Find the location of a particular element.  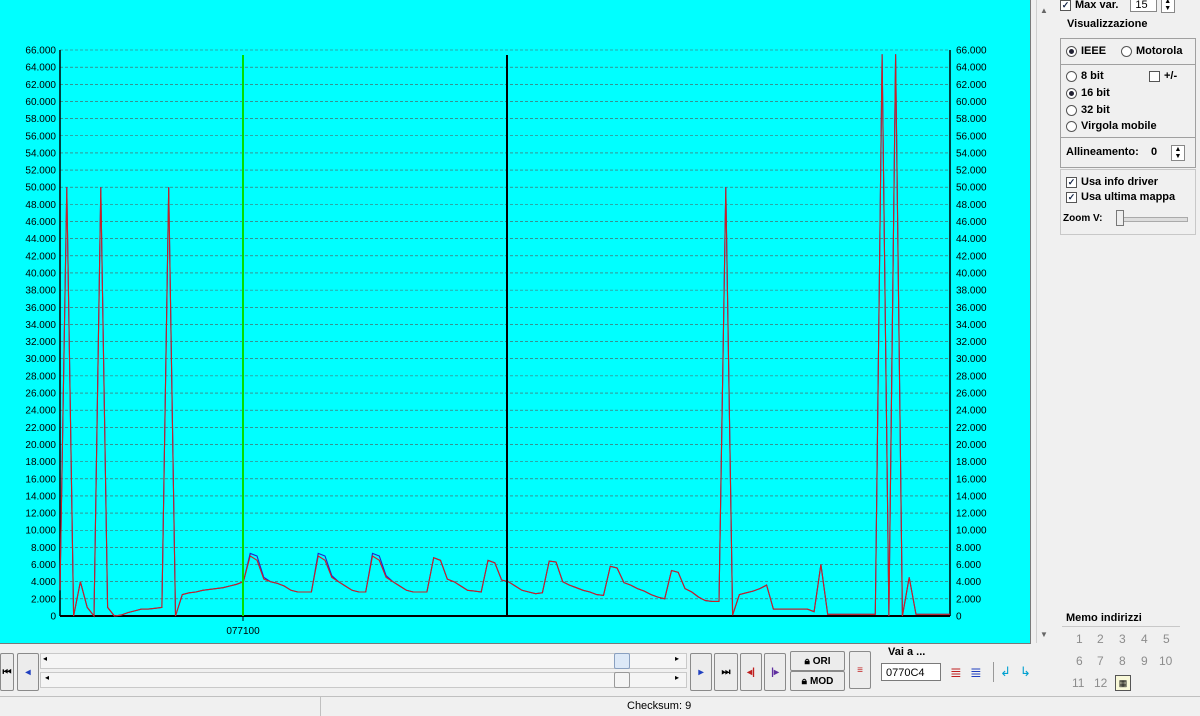

usa-ultima-mappa-option: ✓ Usa ultima mappa is located at coordinates (1120, 197).